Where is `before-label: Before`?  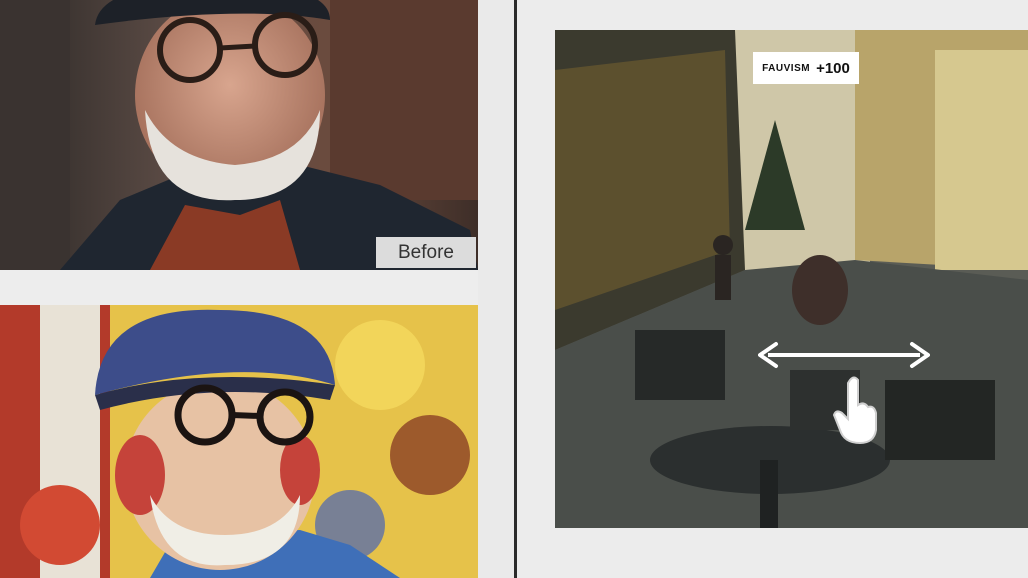
before-label: Before is located at coordinates (426, 252).